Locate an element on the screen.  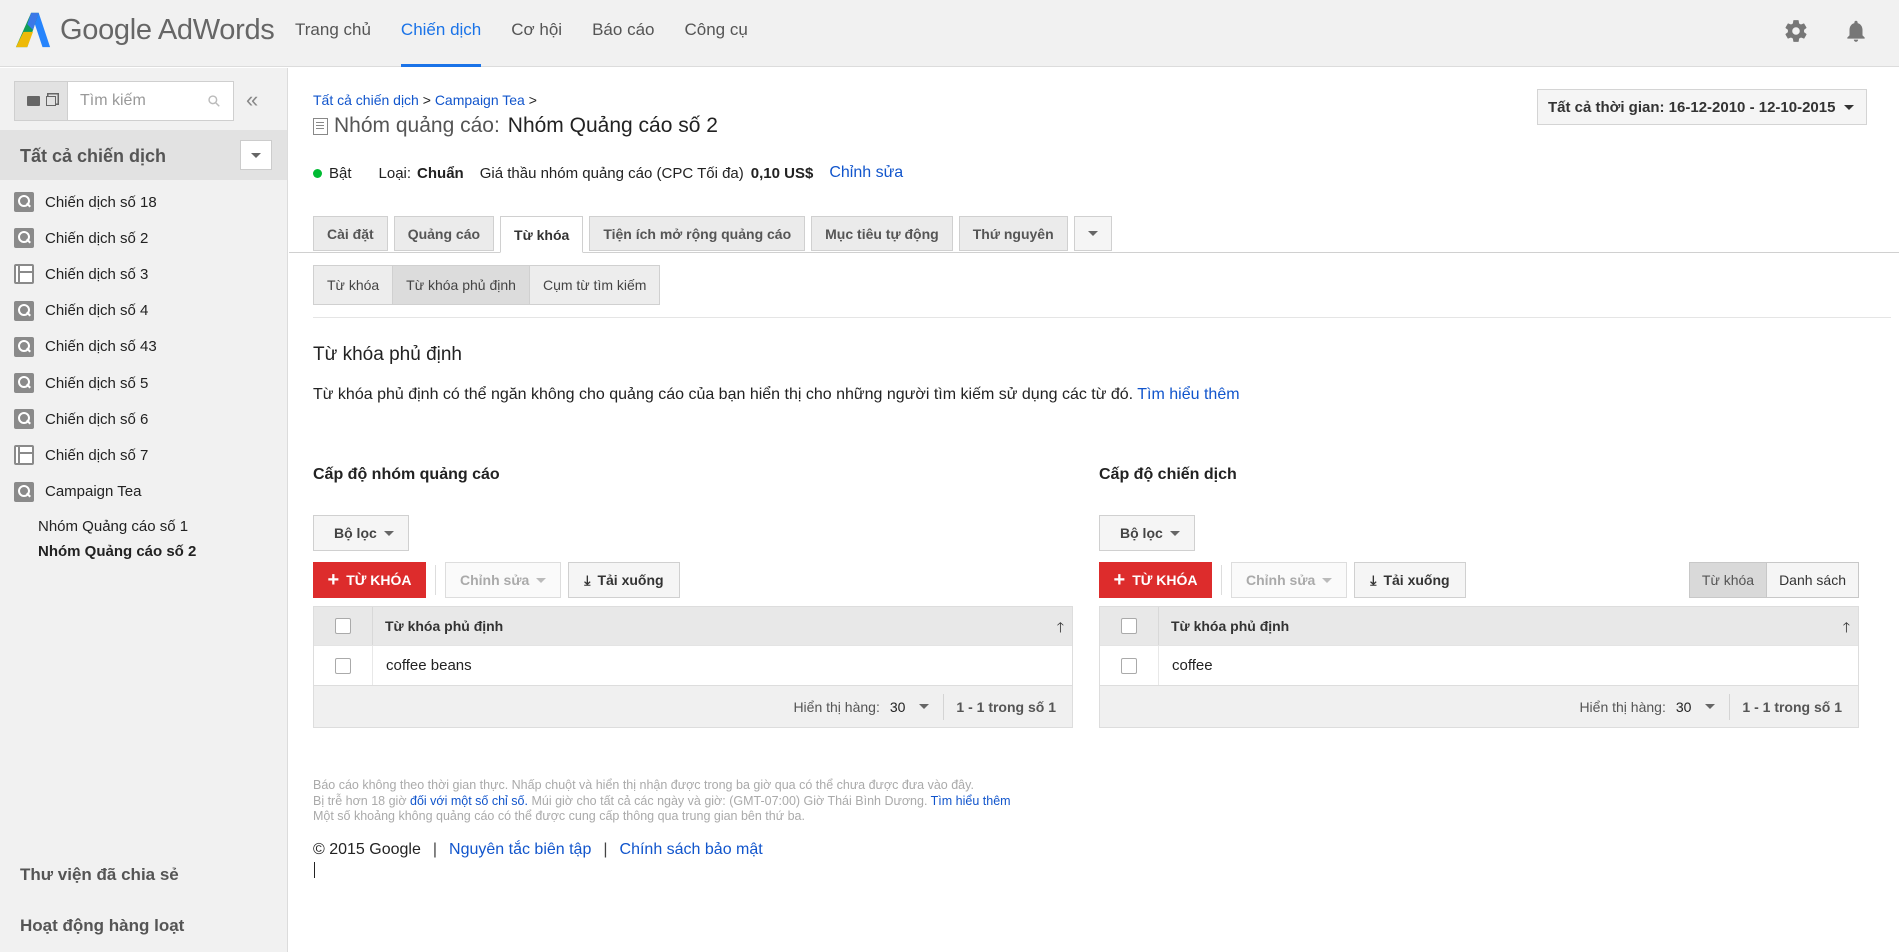
timezone-learn-more-link: Tìm hiểu thêm is located at coordinates (971, 801).